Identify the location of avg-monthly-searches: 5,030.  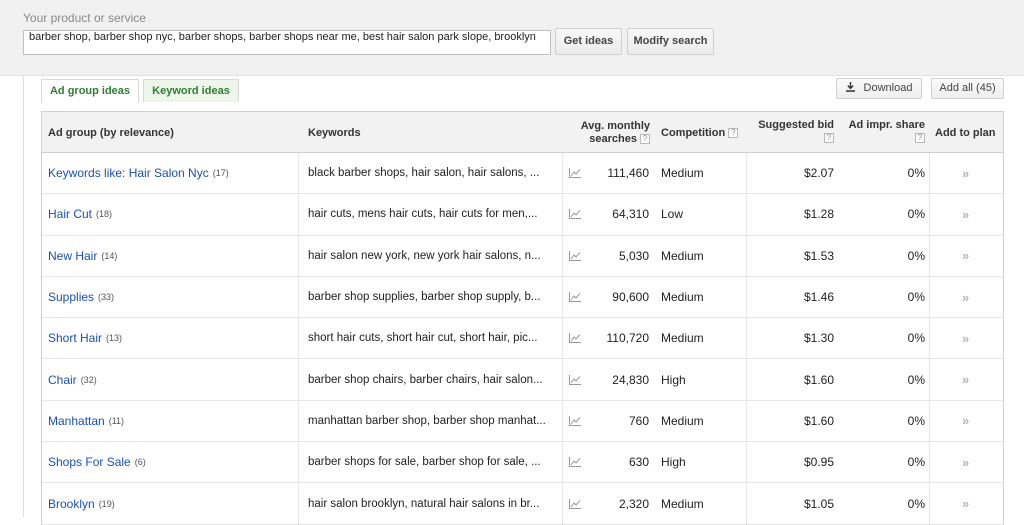
(633, 255).